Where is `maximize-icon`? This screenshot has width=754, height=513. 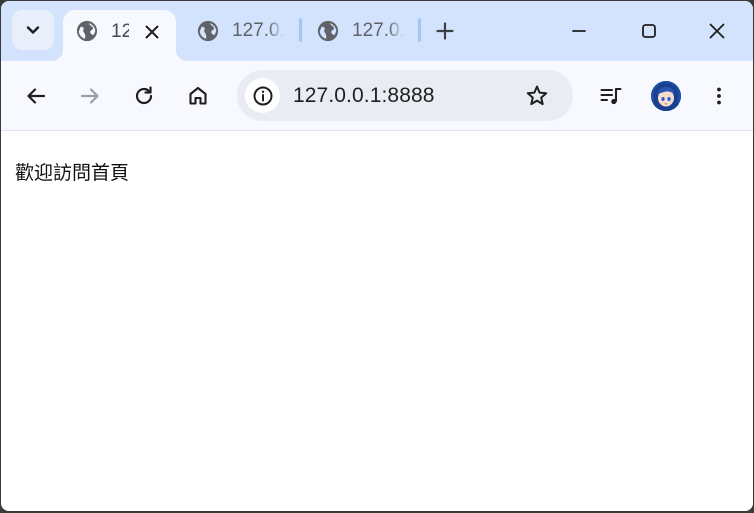
maximize-icon is located at coordinates (649, 31).